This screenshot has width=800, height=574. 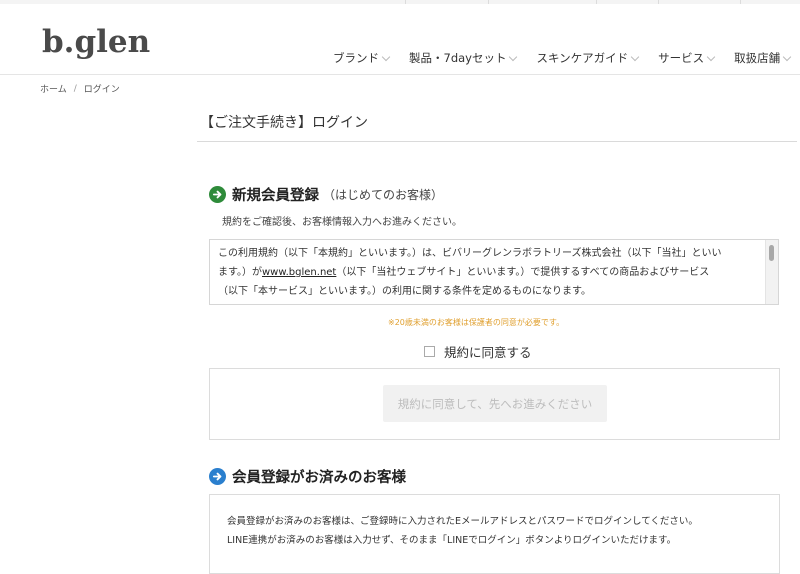 What do you see at coordinates (771, 253) in the screenshot?
I see `scrollbar-thumb` at bounding box center [771, 253].